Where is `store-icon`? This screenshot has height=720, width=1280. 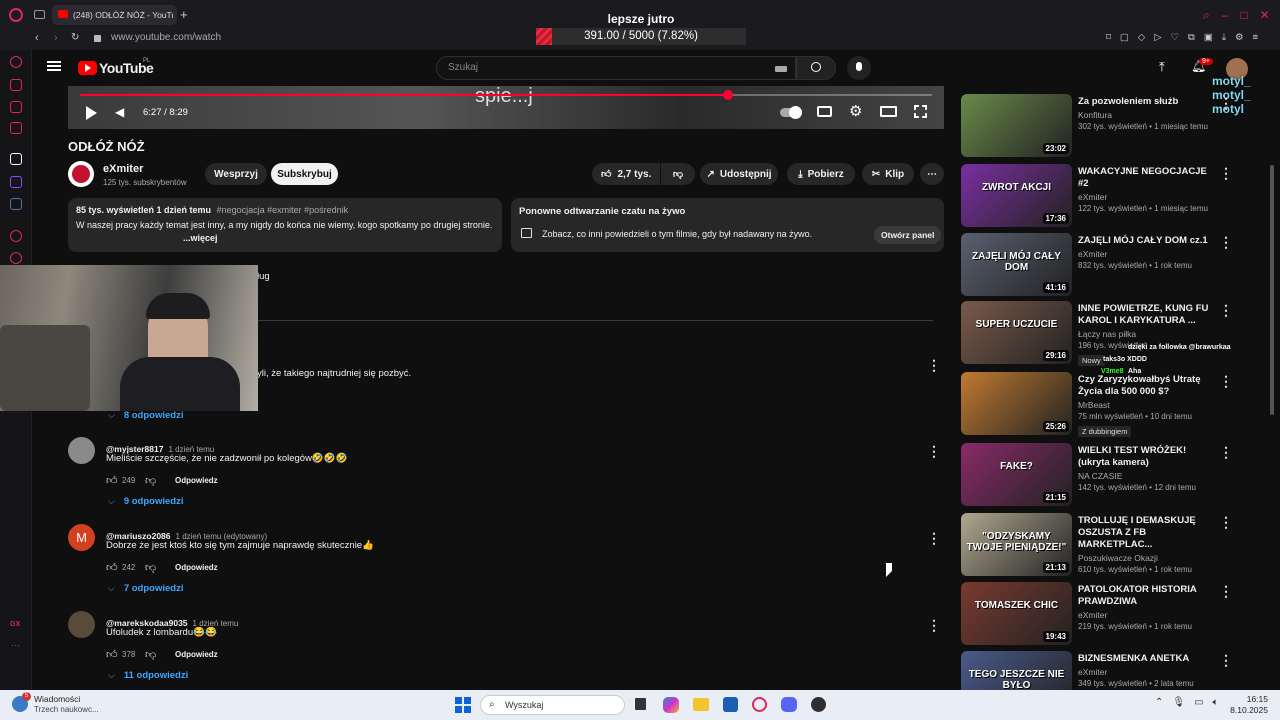 store-icon is located at coordinates (730, 704).